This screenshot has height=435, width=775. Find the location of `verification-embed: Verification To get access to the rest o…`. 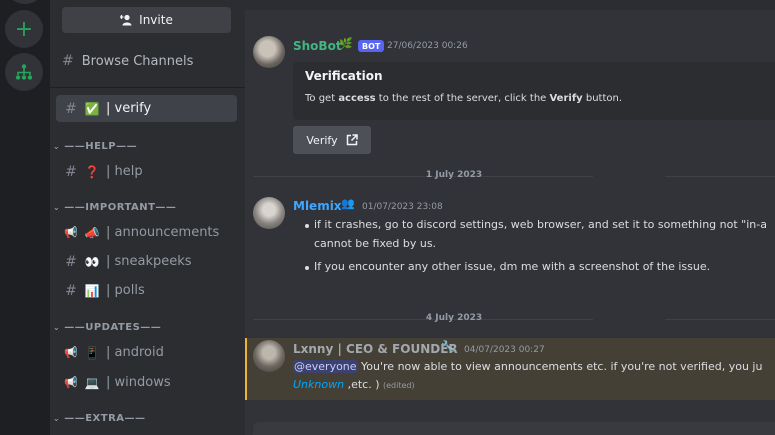

verification-embed: Verification To get access to the rest o… is located at coordinates (534, 91).